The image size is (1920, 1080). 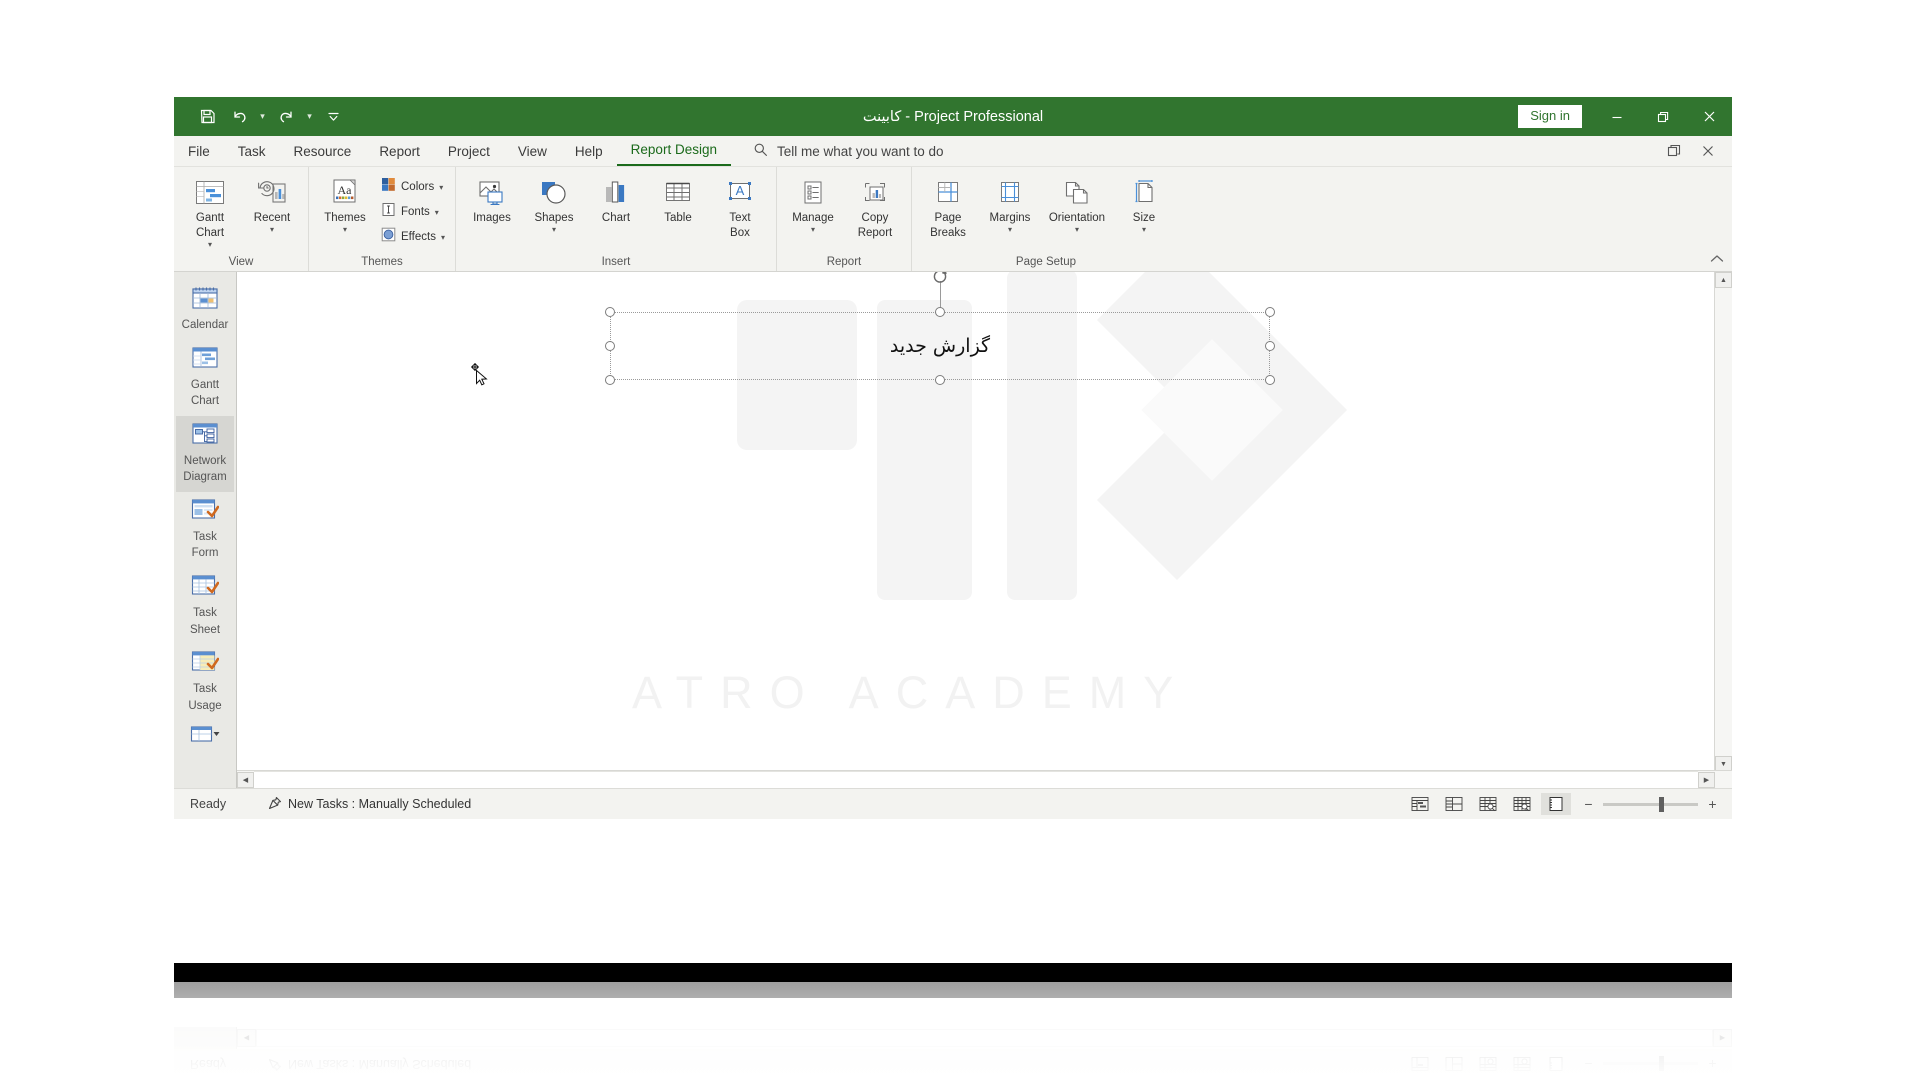 I want to click on text-box-button: A Text Box, so click(x=740, y=208).